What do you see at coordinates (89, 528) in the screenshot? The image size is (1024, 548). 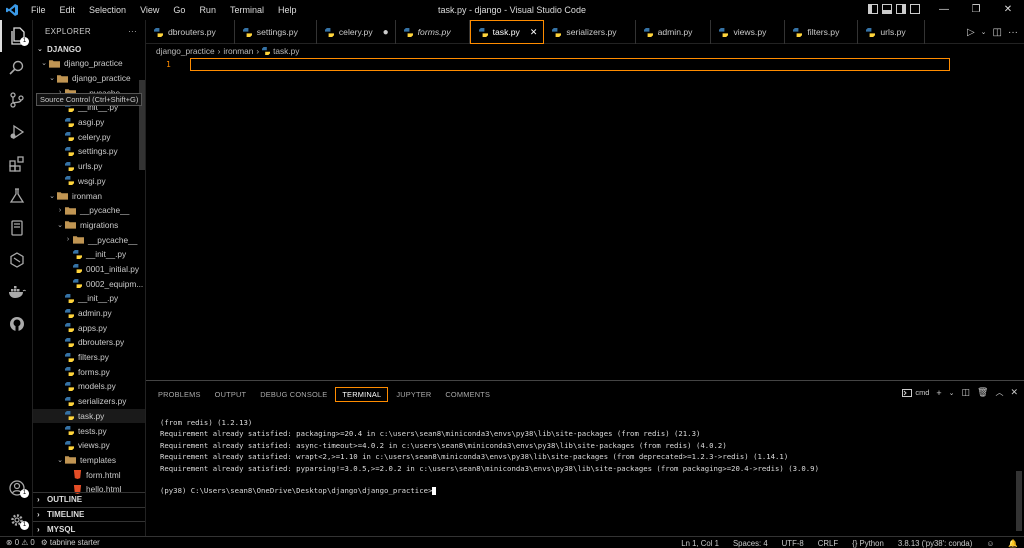 I see `section-mysql: › MYSQL` at bounding box center [89, 528].